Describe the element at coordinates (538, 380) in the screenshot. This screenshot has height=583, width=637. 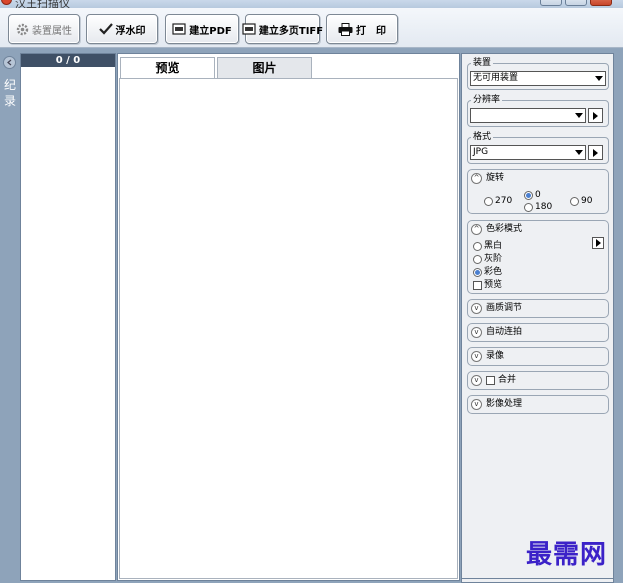
I see `merge-section: v 合并` at that location.